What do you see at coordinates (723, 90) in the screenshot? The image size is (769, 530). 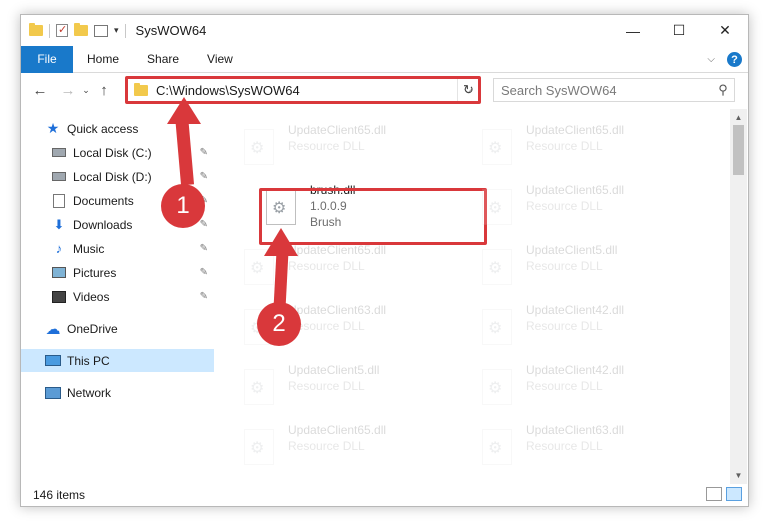 I see `search-icon: ⚲` at bounding box center [723, 90].